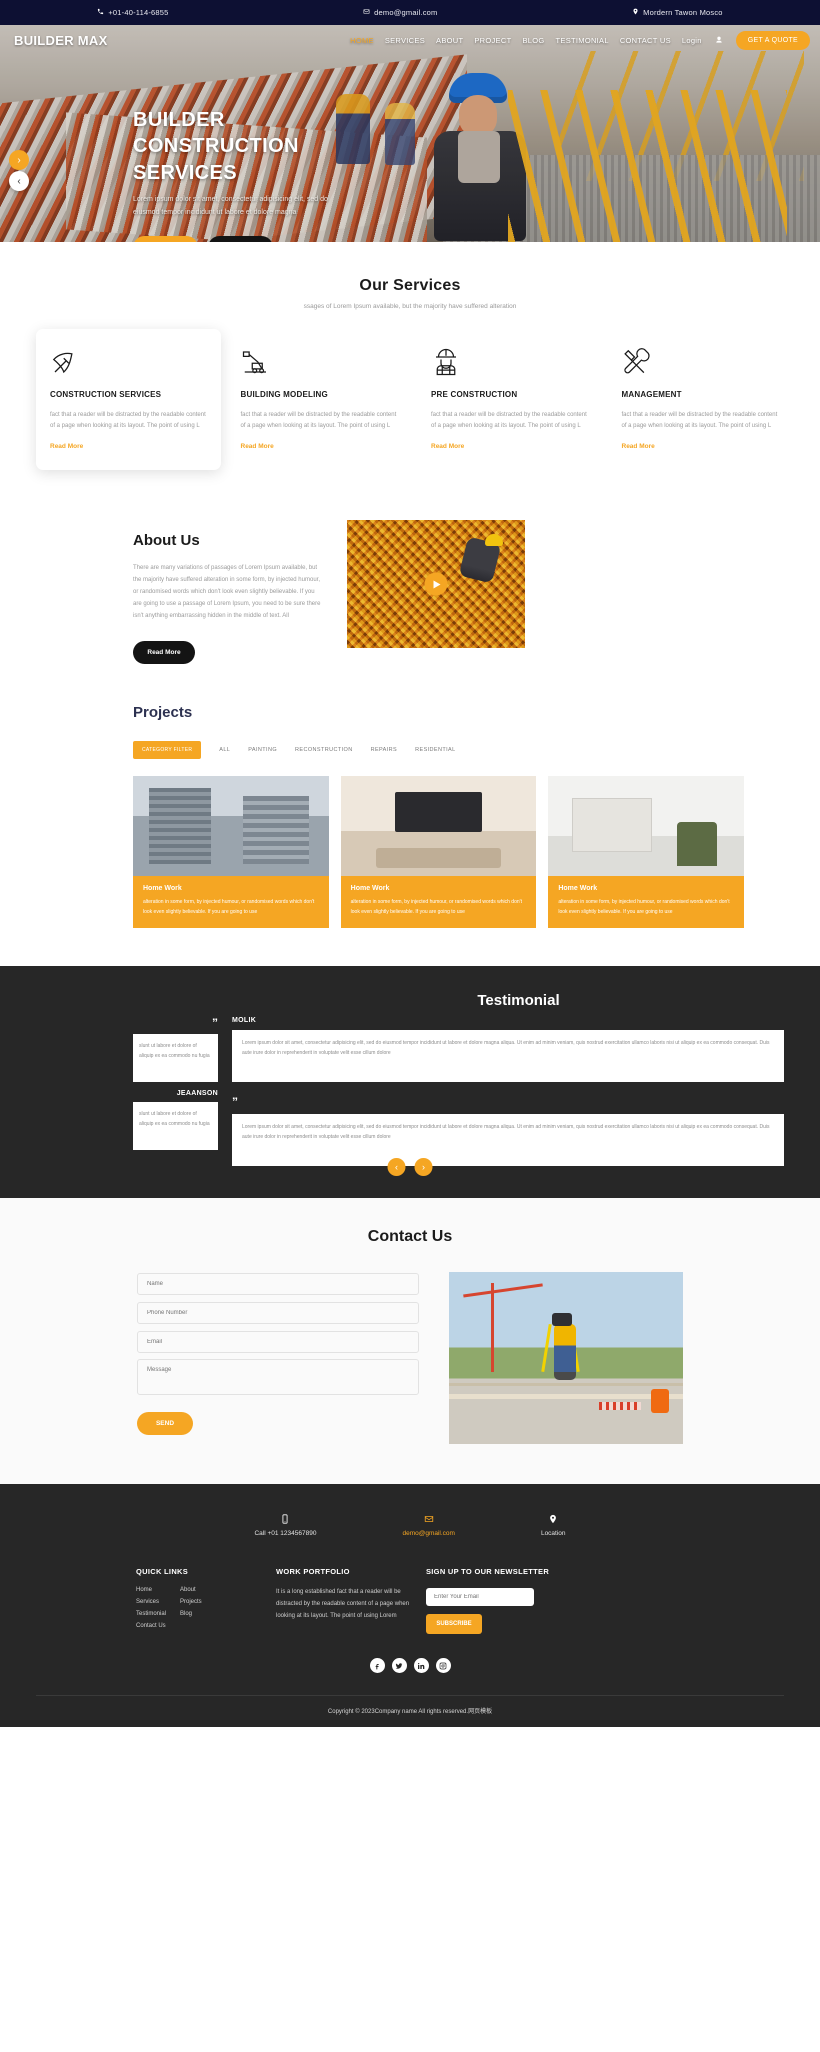 The image size is (820, 2052). What do you see at coordinates (377, 1666) in the screenshot?
I see `facebook-icon` at bounding box center [377, 1666].